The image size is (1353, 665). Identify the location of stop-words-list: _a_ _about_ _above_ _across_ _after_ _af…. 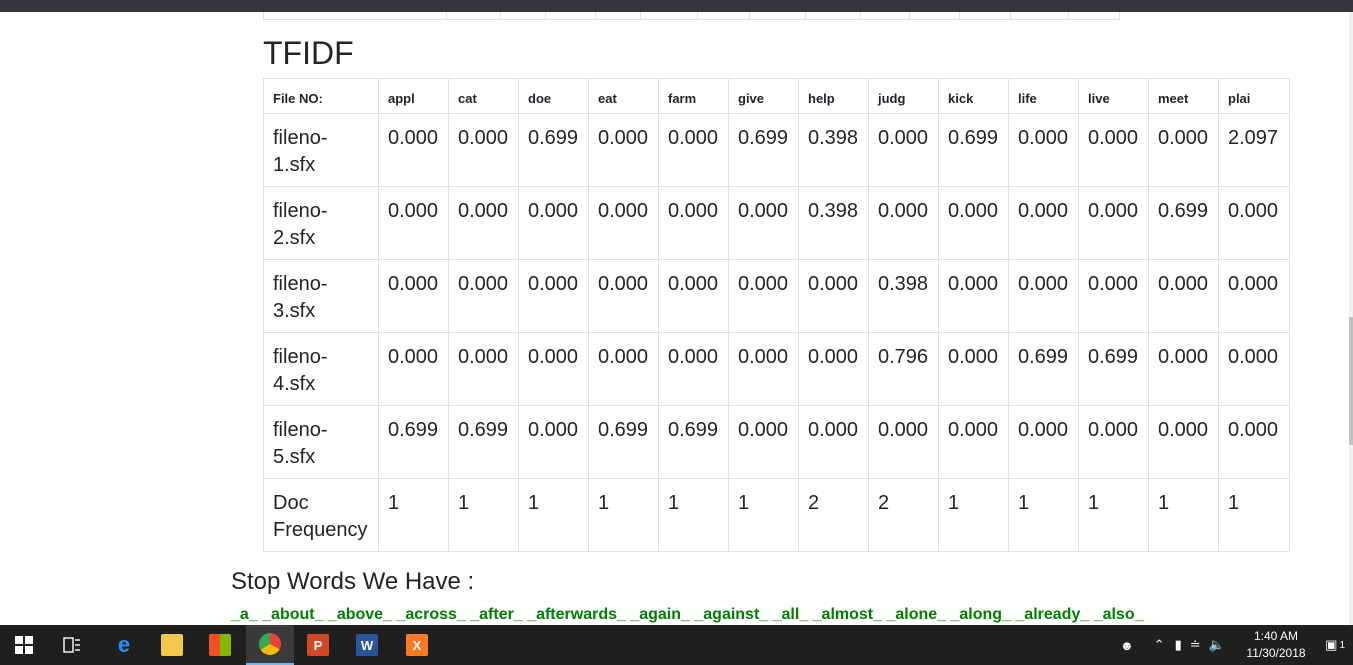
(687, 614).